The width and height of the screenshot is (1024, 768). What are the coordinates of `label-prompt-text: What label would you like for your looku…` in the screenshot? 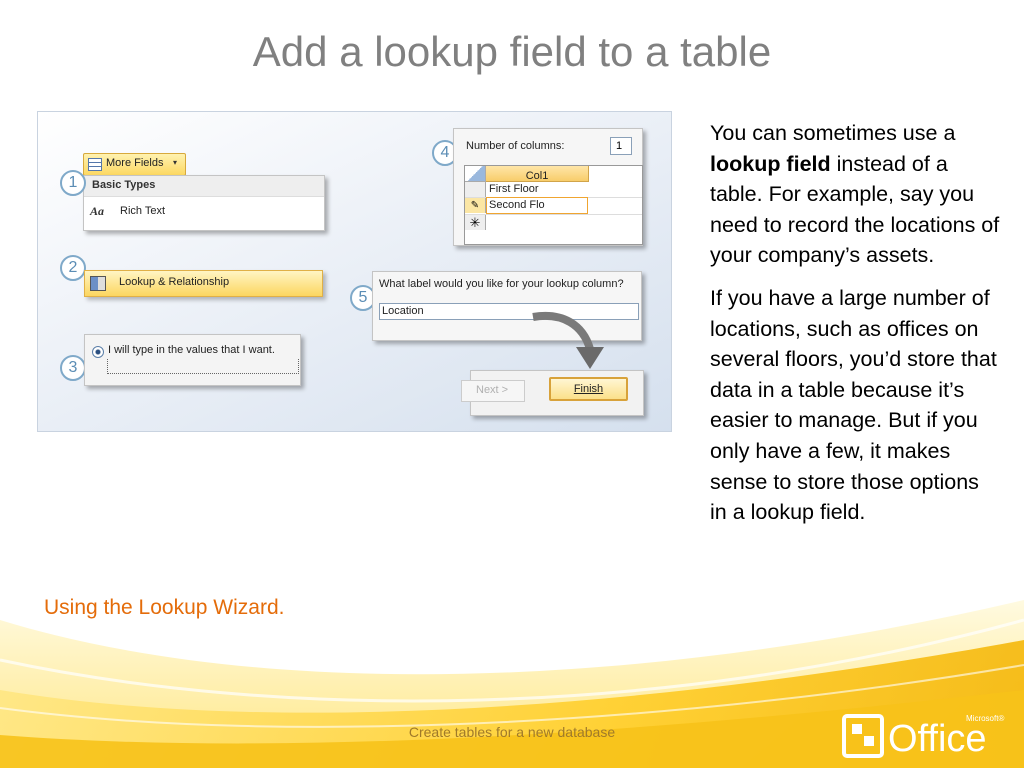 It's located at (501, 284).